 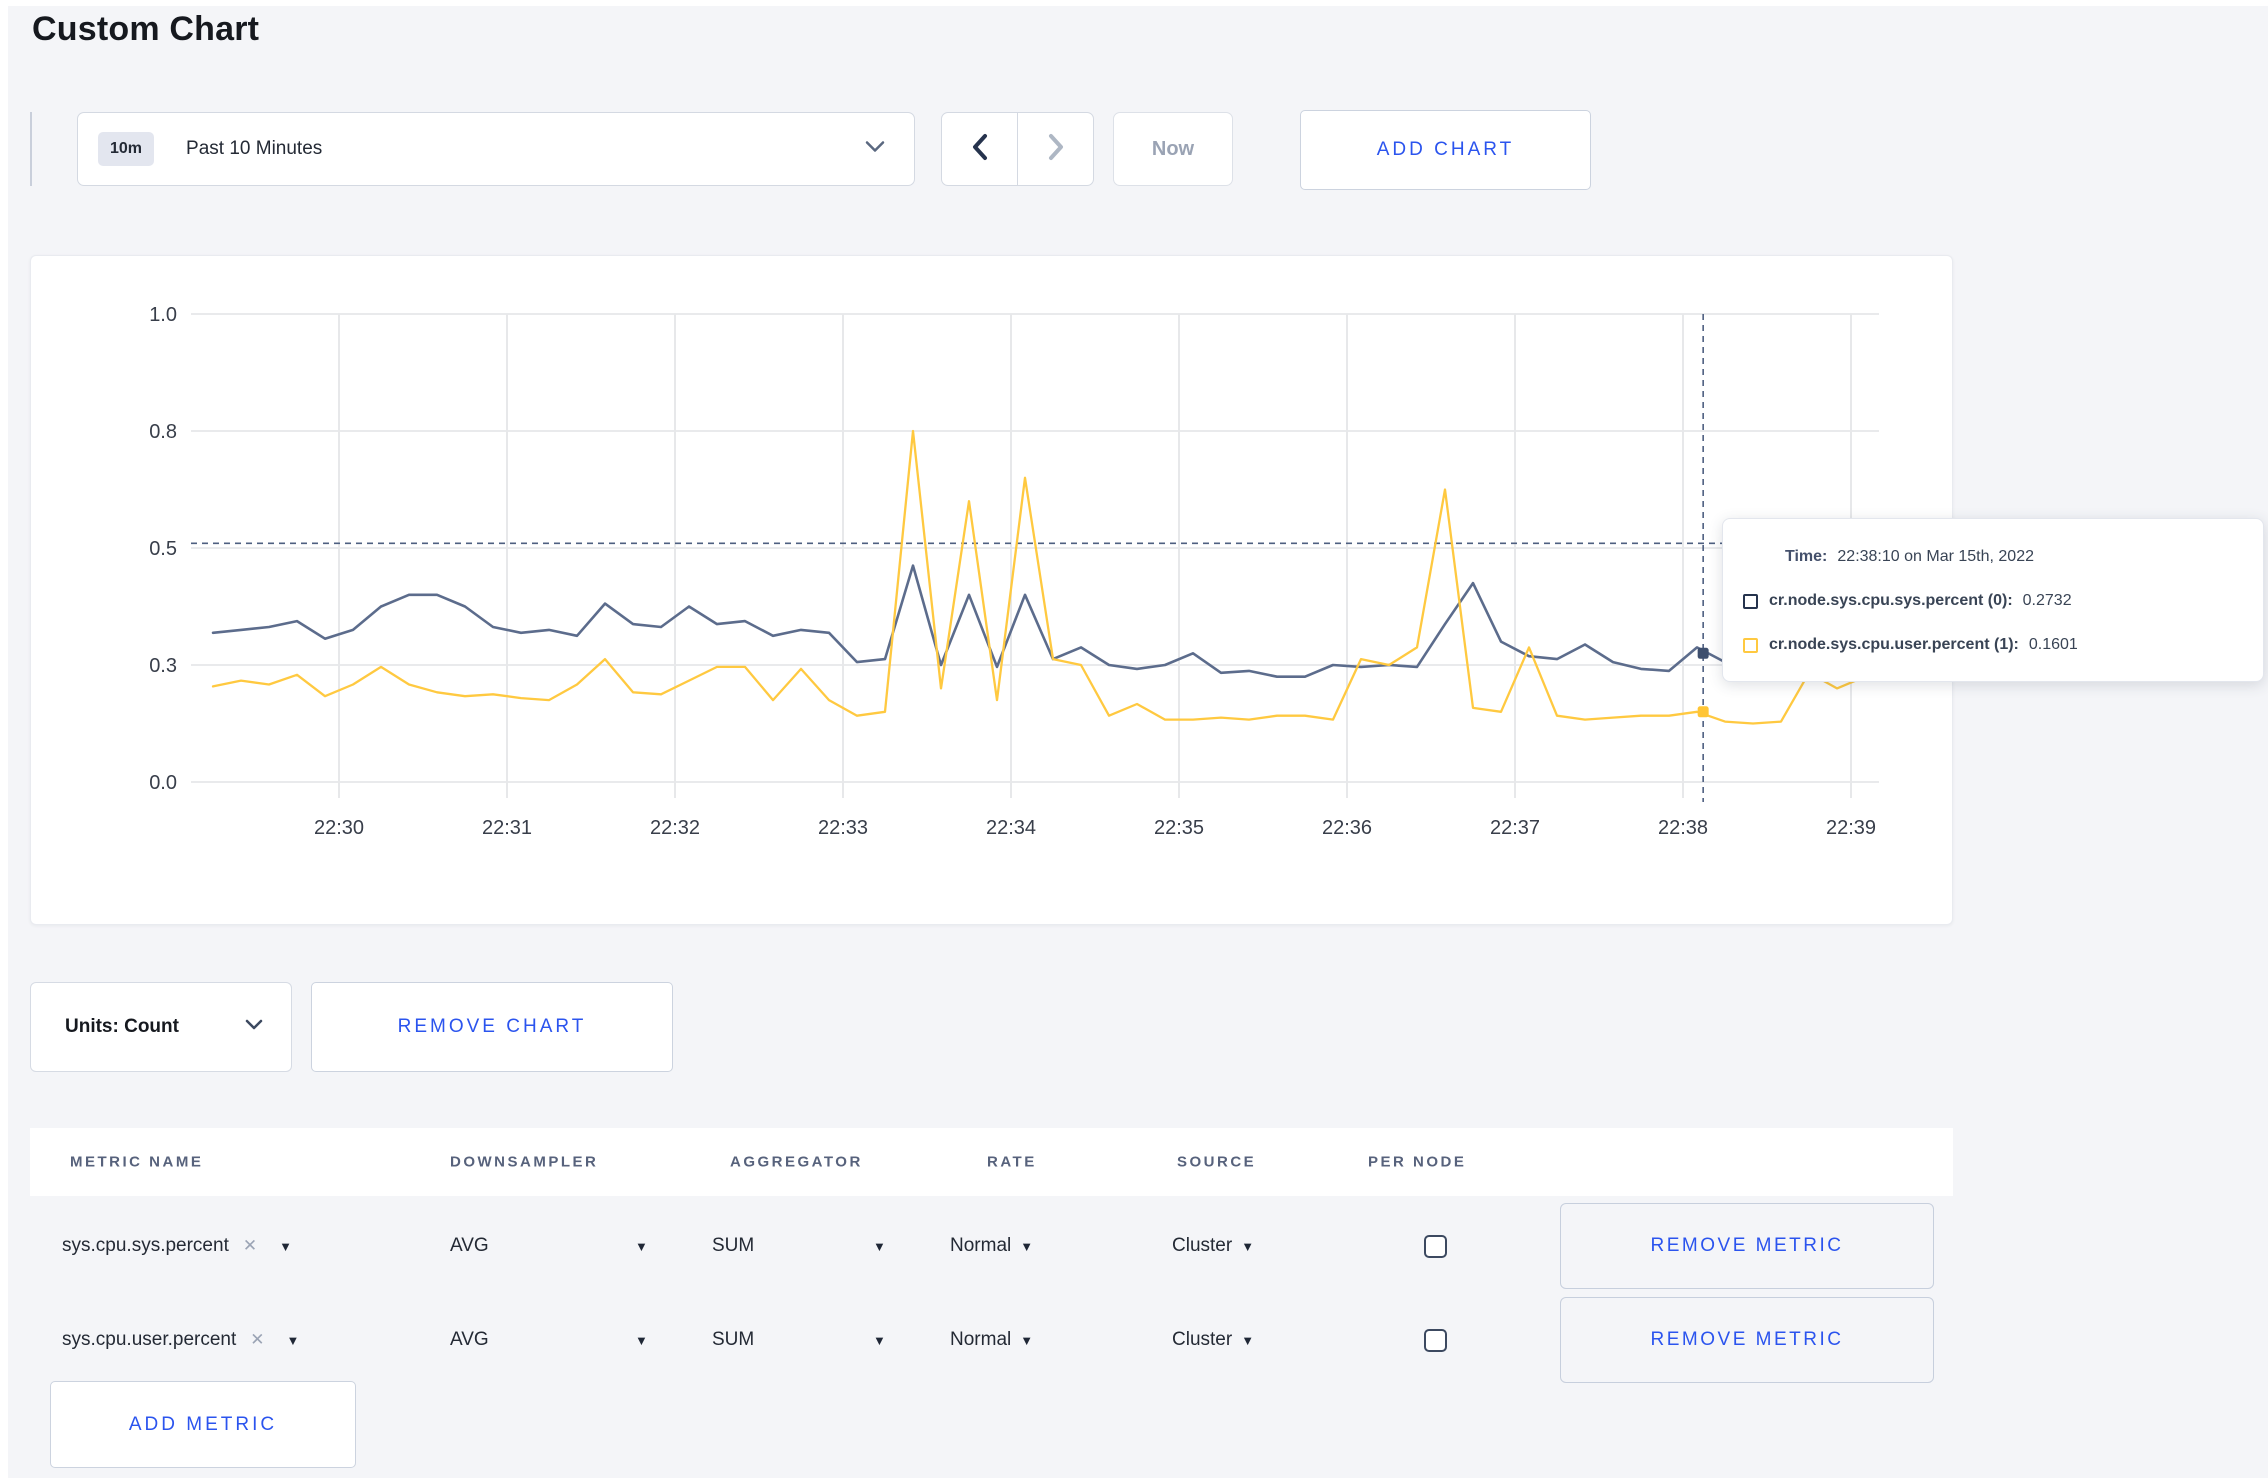 What do you see at coordinates (149, 1339) in the screenshot?
I see `metric-name-label: sys.cpu.user.percent` at bounding box center [149, 1339].